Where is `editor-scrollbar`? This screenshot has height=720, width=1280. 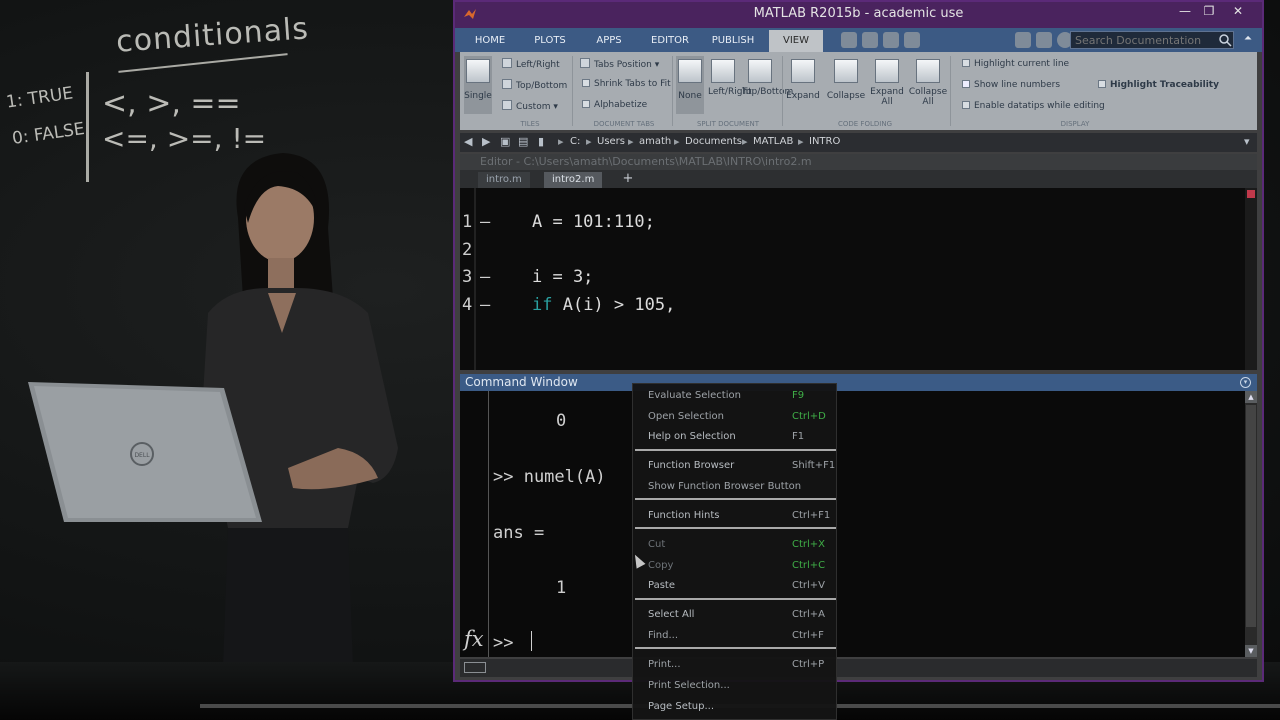
editor-scrollbar is located at coordinates (1251, 279).